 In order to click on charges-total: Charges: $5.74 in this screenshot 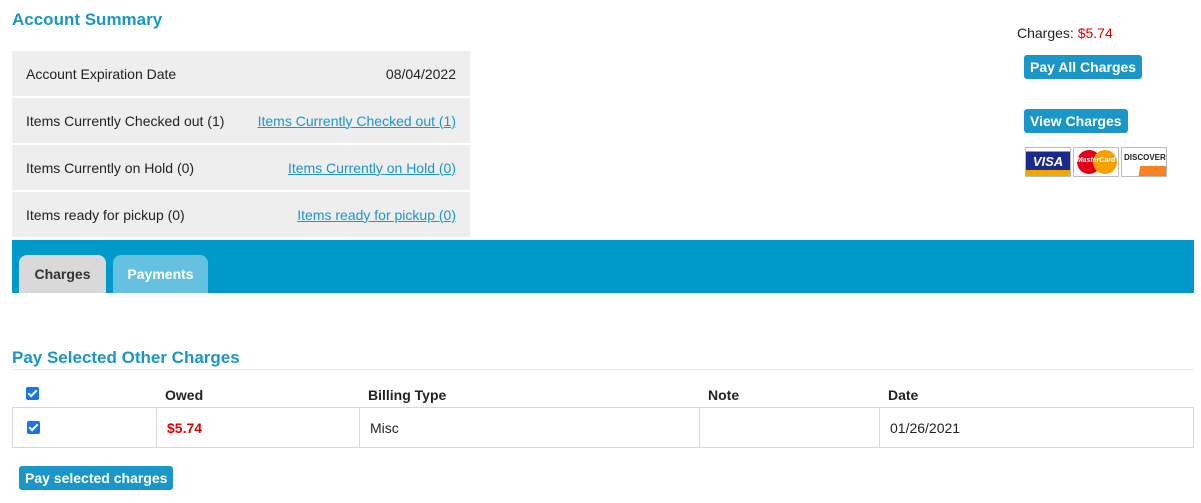, I will do `click(1065, 33)`.